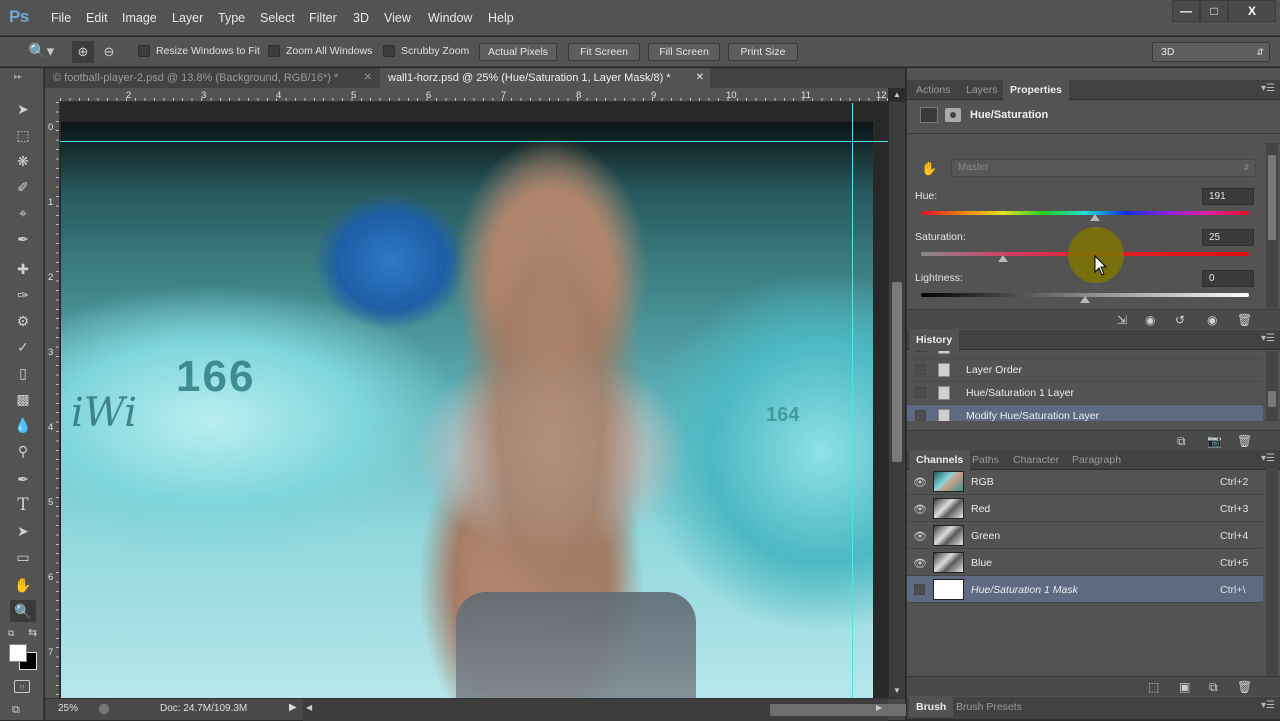 The height and width of the screenshot is (721, 1280). Describe the element at coordinates (23, 213) in the screenshot. I see `crop-tool-icon: ⌖` at that location.